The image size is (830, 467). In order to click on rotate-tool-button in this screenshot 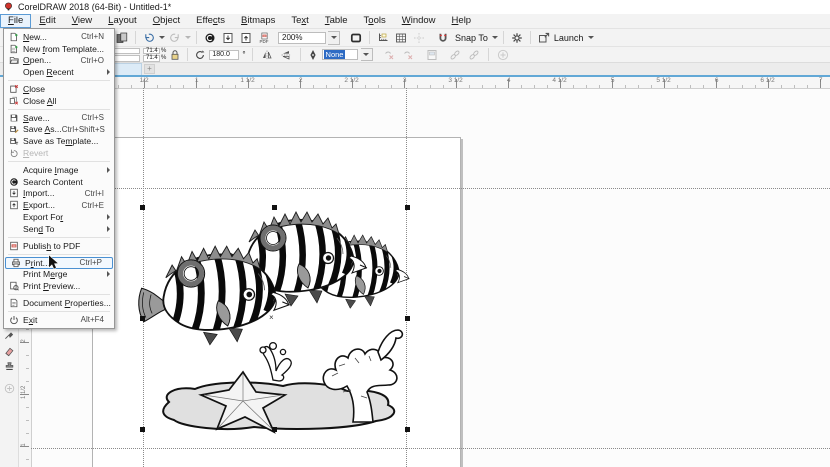, I will do `click(200, 54)`.